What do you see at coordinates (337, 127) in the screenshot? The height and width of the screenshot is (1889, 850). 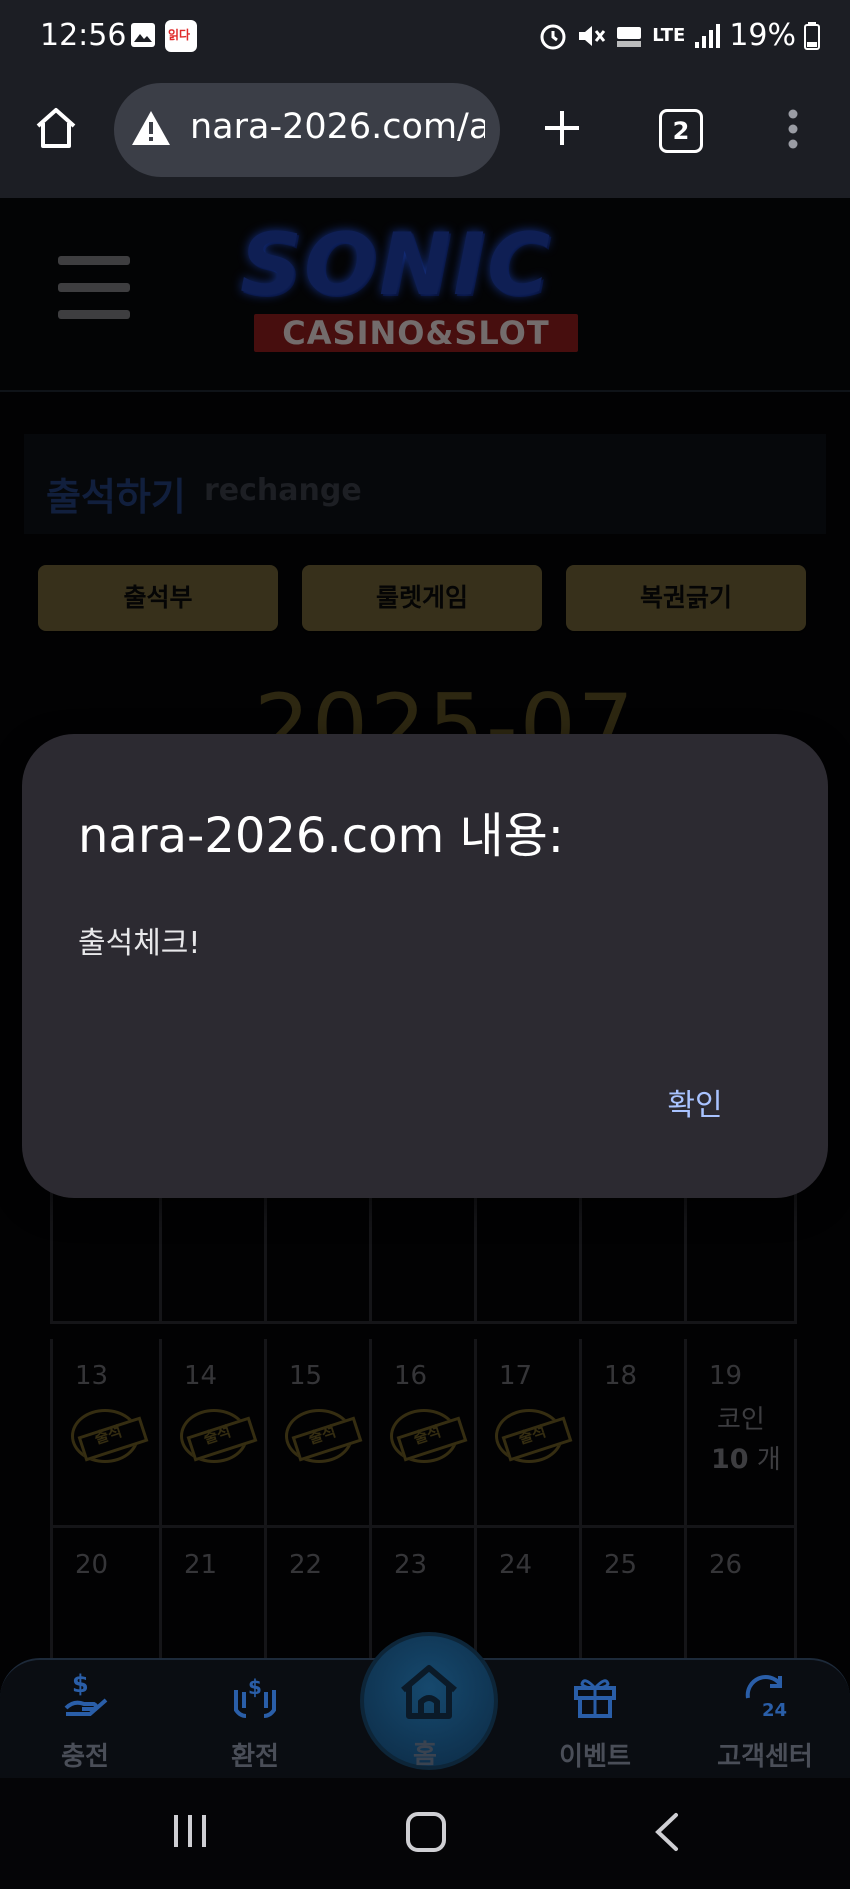 I see `url-text: nara-2026.com/a` at bounding box center [337, 127].